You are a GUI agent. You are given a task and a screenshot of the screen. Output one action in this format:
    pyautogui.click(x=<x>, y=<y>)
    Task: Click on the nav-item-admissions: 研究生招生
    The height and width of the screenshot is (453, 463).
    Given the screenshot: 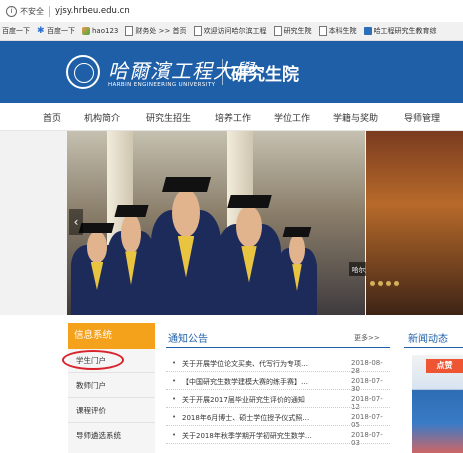 What is the action you would take?
    pyautogui.click(x=168, y=117)
    